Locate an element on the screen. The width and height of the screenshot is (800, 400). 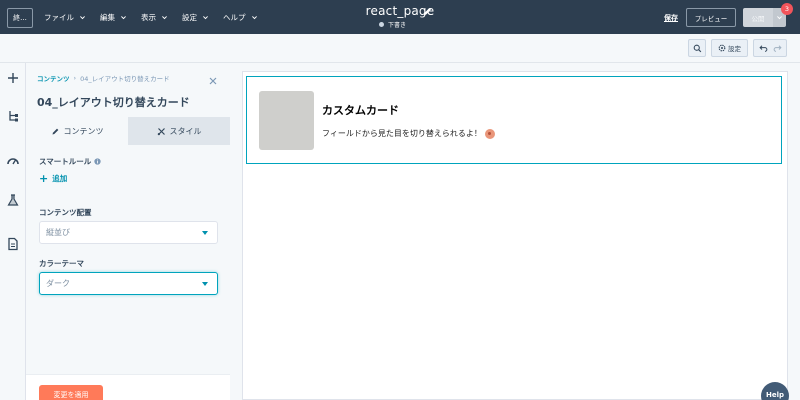
breadcrumb-current: 04_レイアウト切り替えカード is located at coordinates (125, 79).